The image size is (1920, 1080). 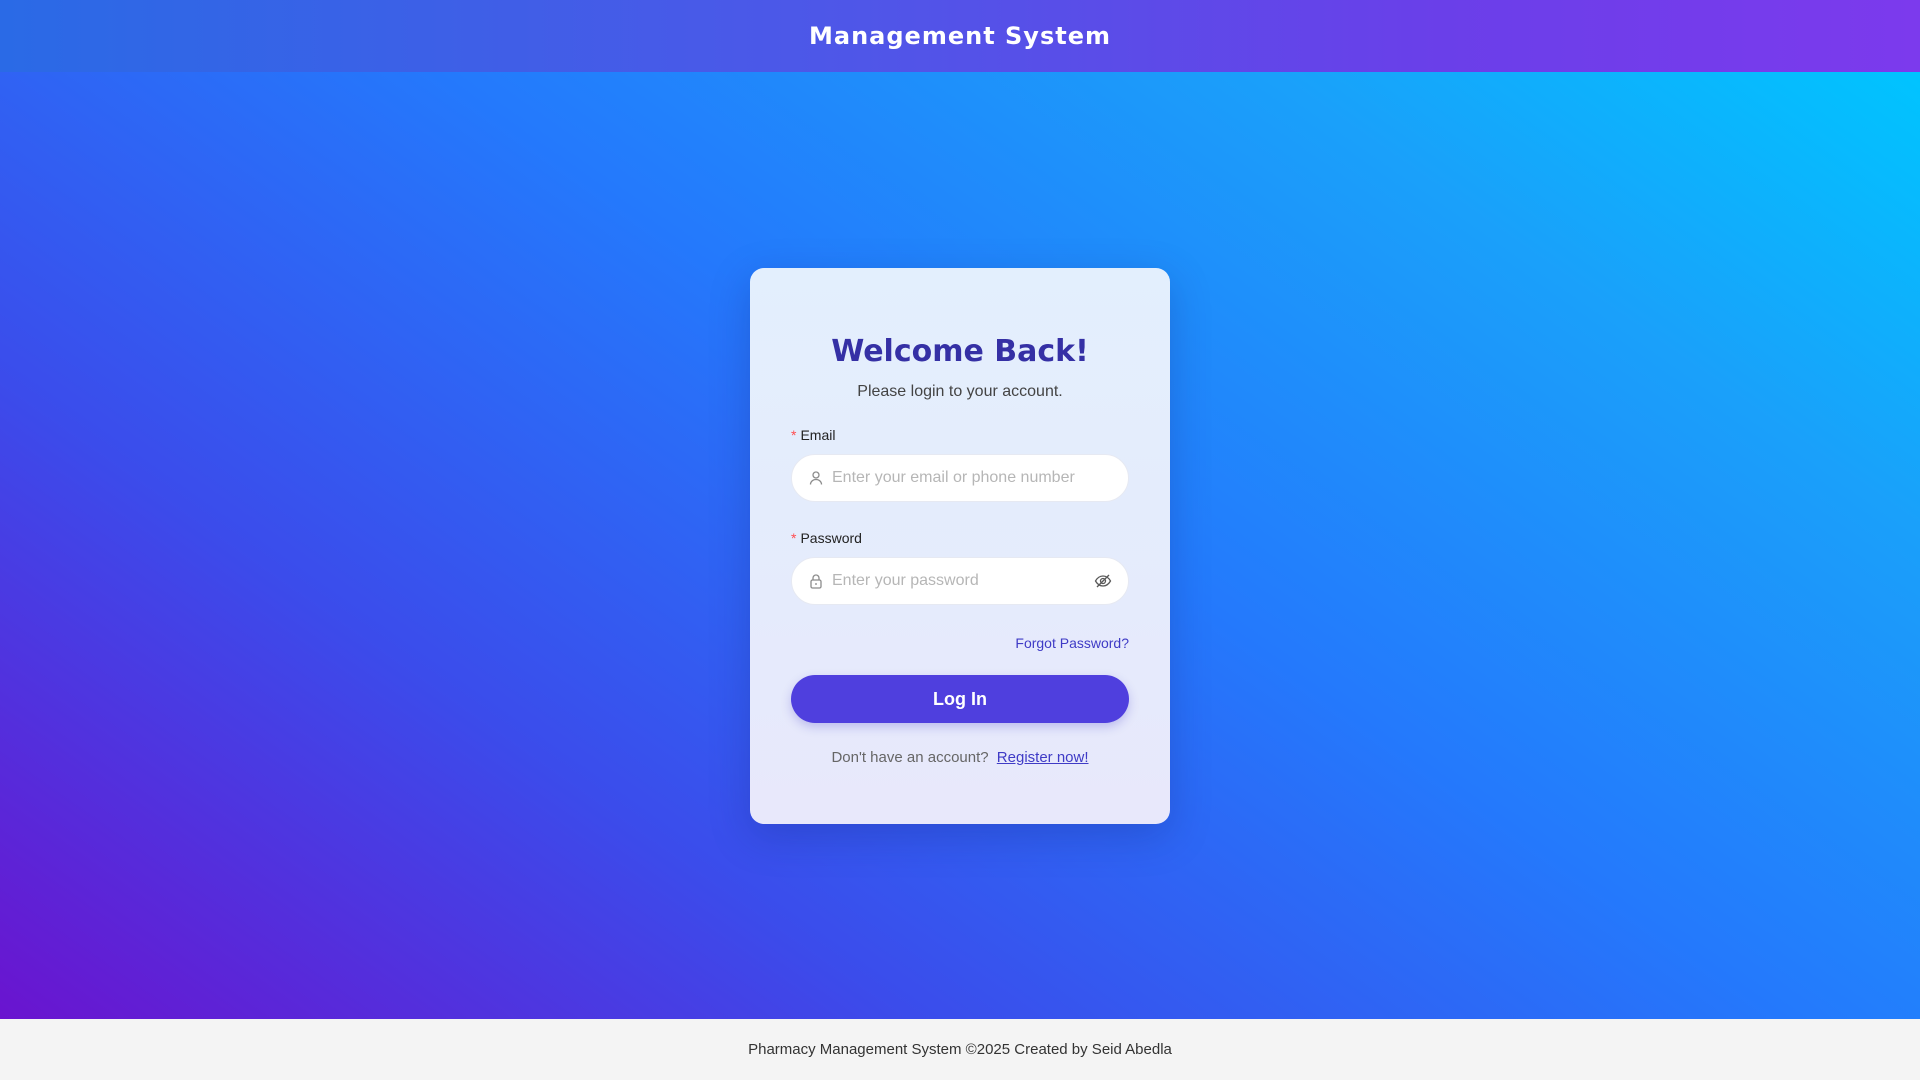 What do you see at coordinates (972, 478) in the screenshot?
I see `email-input` at bounding box center [972, 478].